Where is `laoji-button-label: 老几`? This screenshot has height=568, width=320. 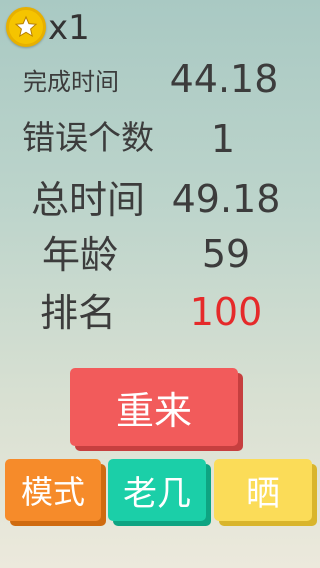
laoji-button-label: 老几 is located at coordinates (157, 493).